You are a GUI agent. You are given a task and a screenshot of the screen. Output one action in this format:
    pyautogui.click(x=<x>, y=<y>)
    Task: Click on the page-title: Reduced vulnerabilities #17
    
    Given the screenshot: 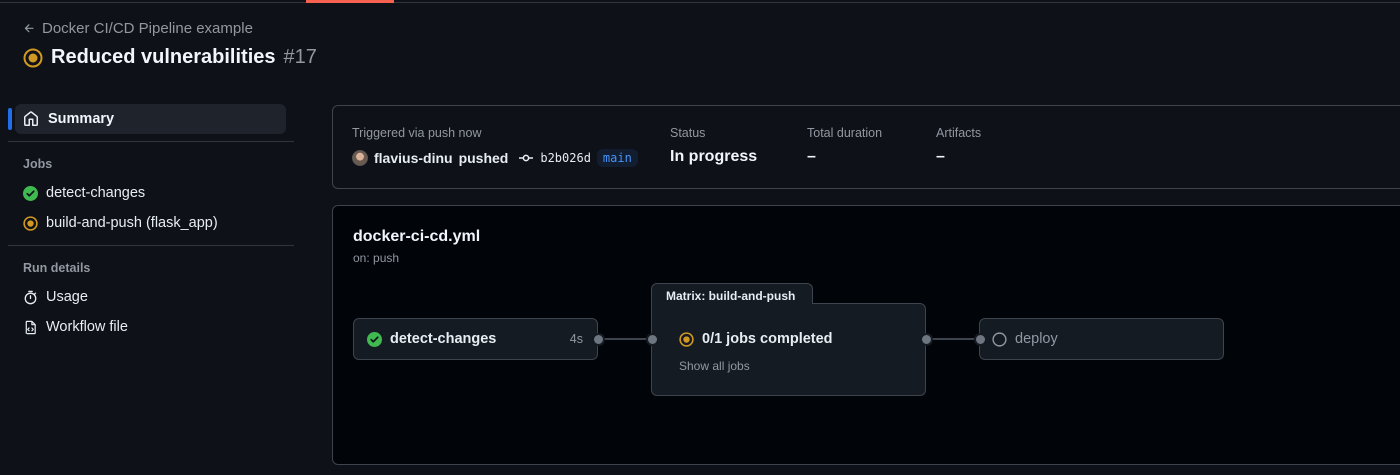 What is the action you would take?
    pyautogui.click(x=170, y=57)
    